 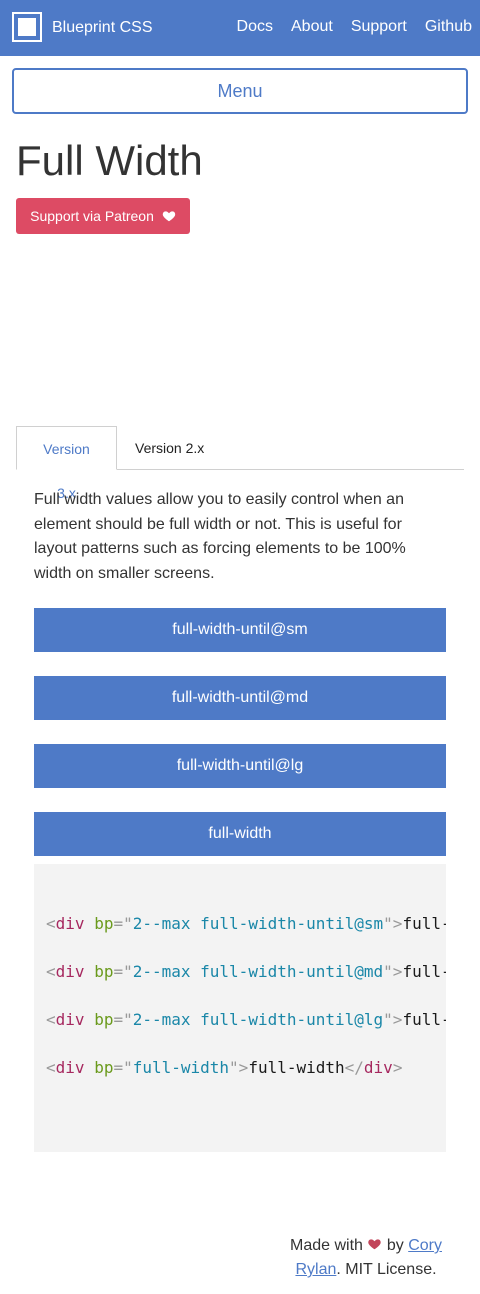 What do you see at coordinates (240, 766) in the screenshot?
I see `demo-full-width-until-lg: full-width-until@lg` at bounding box center [240, 766].